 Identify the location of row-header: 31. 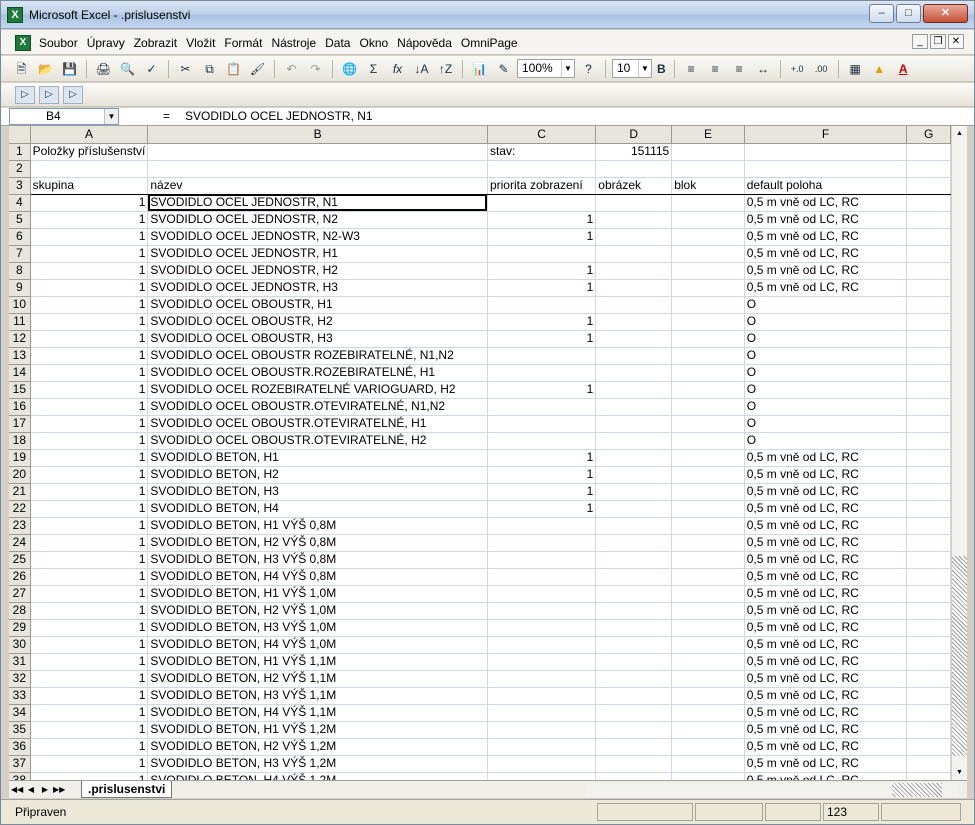
(20, 662).